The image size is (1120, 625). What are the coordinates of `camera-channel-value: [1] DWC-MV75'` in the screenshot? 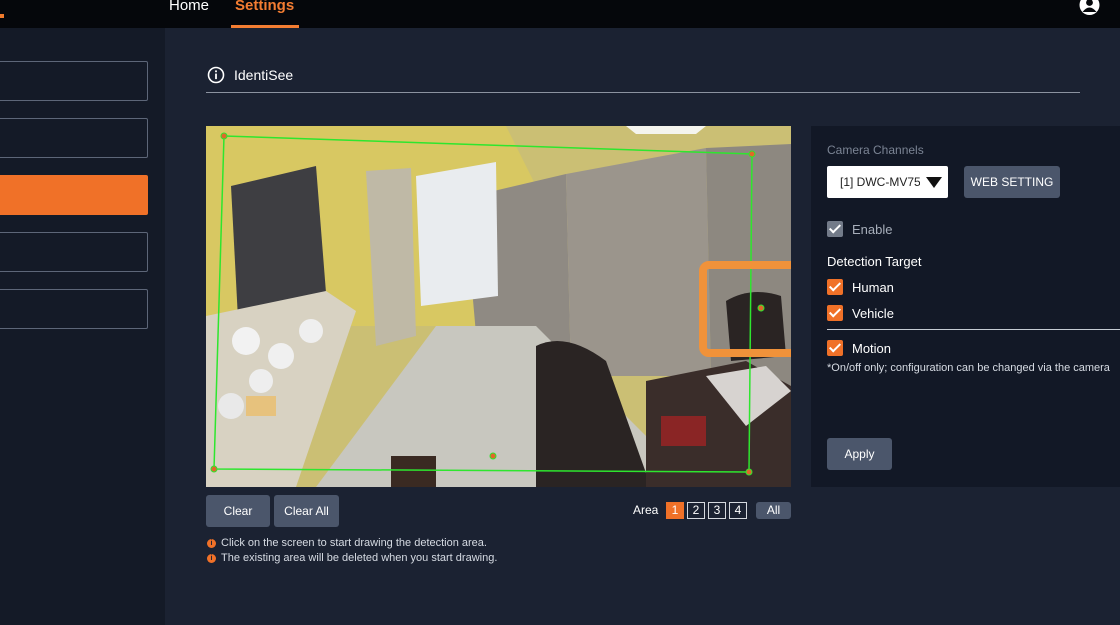 It's located at (880, 182).